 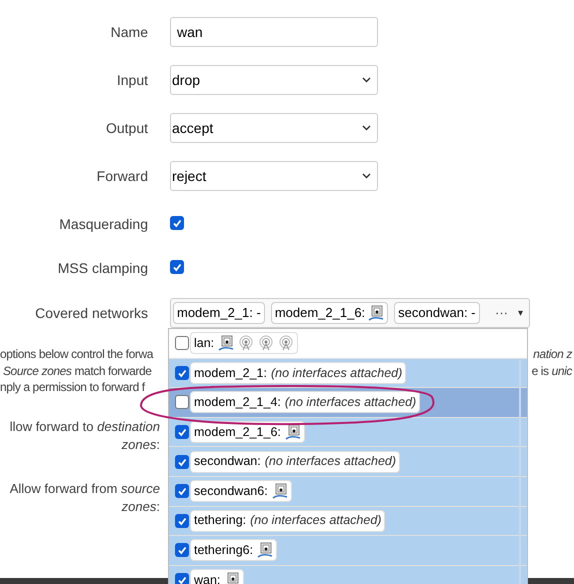 What do you see at coordinates (298, 373) in the screenshot?
I see `network-chip: modem_2_1: (no interfaces attached)` at bounding box center [298, 373].